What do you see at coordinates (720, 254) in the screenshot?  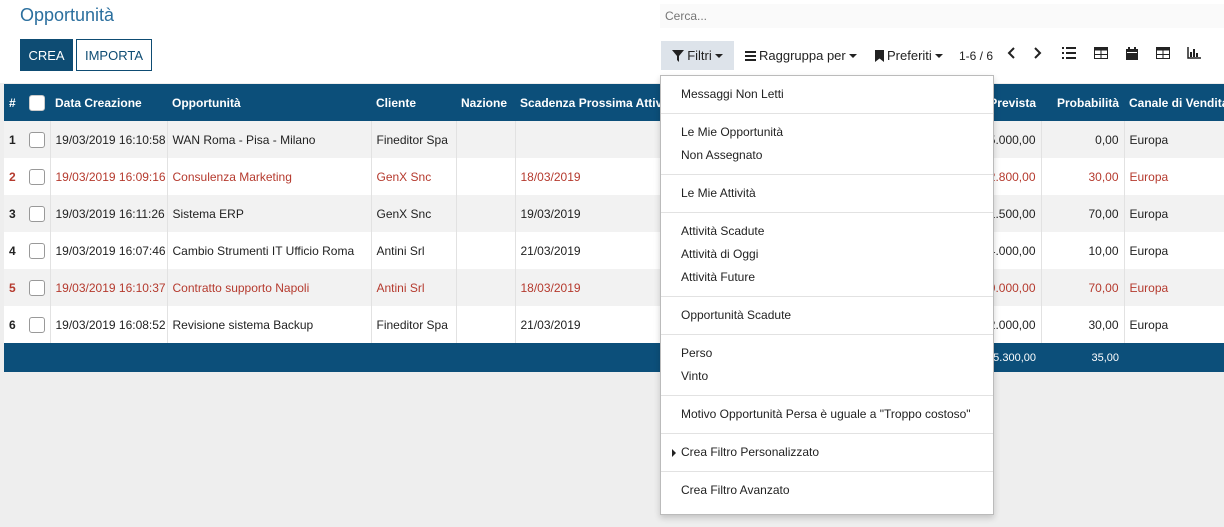 I see `filter-menu-item-label: Attività di Oggi` at bounding box center [720, 254].